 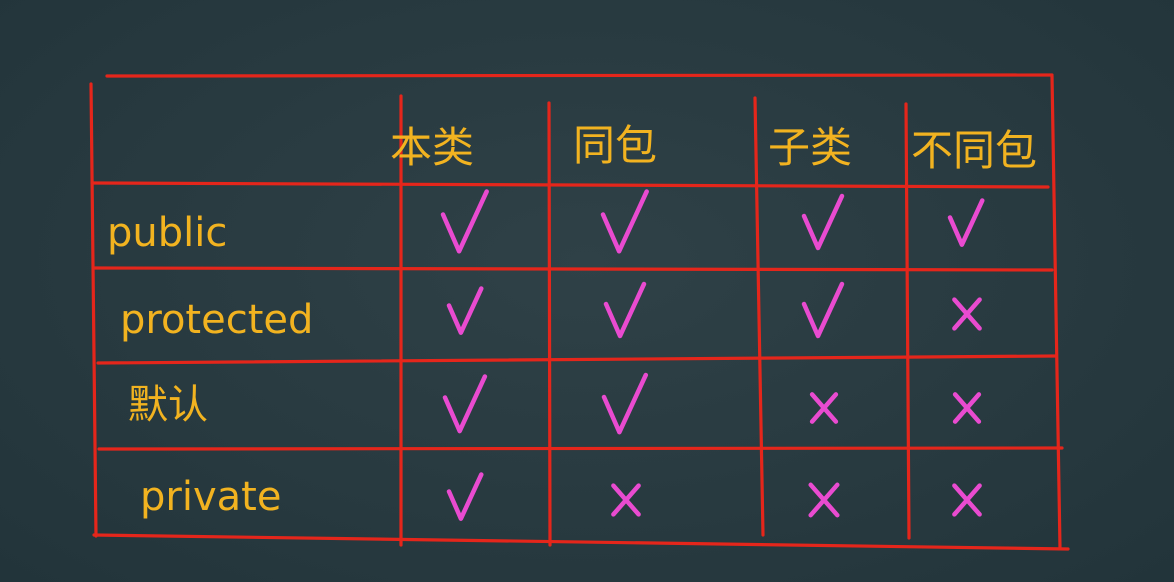 I want to click on check-icon-public-same-class, so click(x=464, y=221).